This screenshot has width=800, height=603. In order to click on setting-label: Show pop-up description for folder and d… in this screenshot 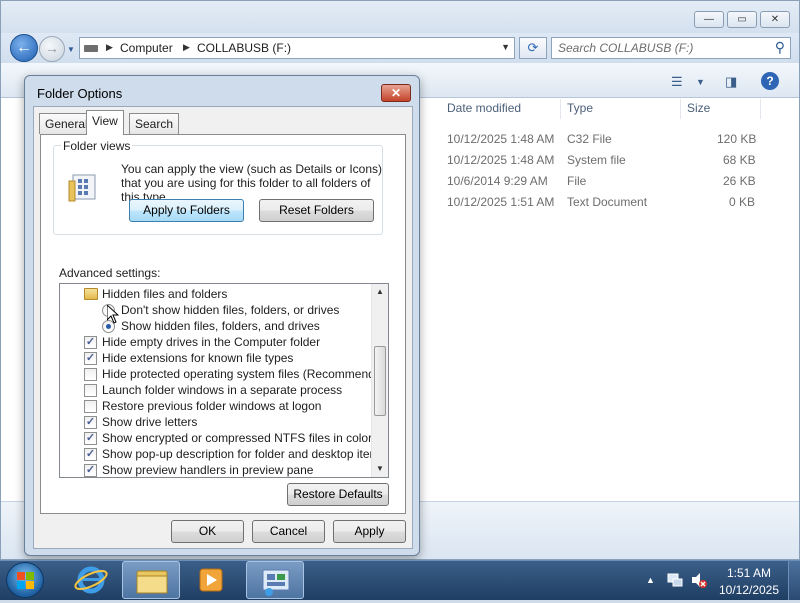, I will do `click(244, 454)`.